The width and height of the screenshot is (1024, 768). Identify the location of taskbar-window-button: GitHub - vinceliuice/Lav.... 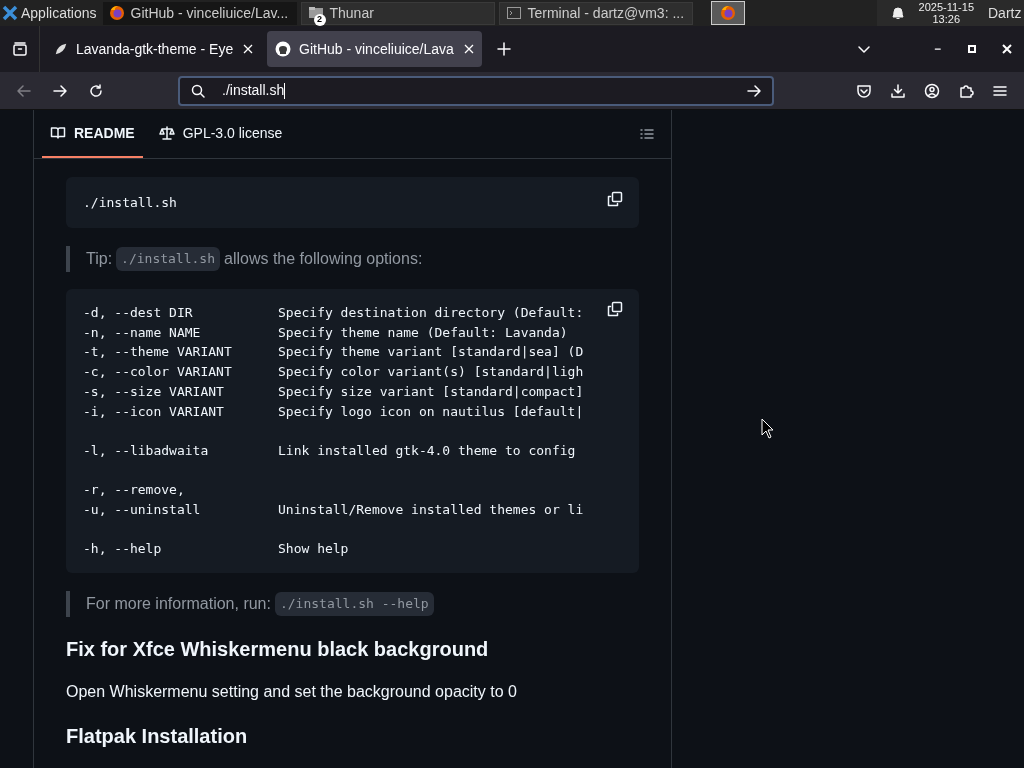
(199, 13).